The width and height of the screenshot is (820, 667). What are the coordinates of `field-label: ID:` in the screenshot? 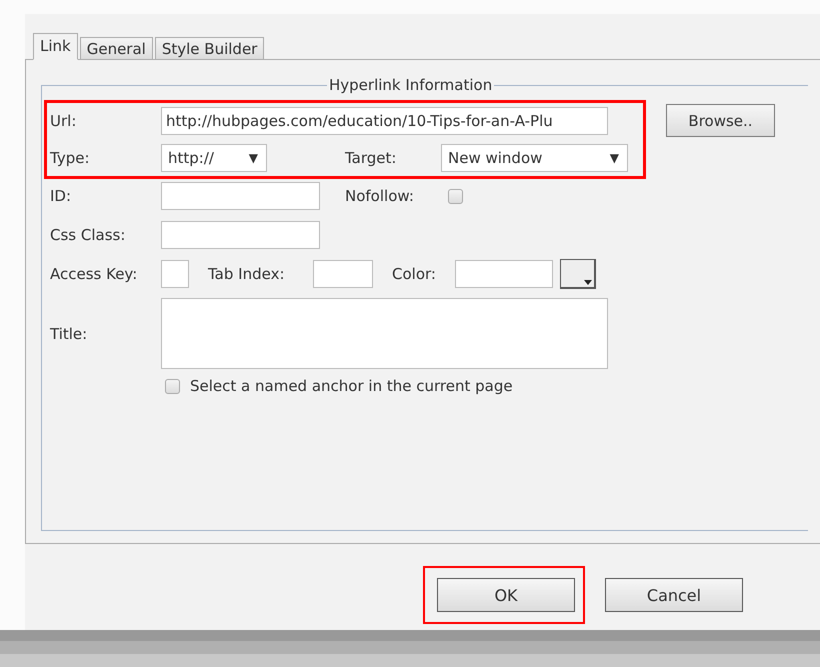 It's located at (61, 196).